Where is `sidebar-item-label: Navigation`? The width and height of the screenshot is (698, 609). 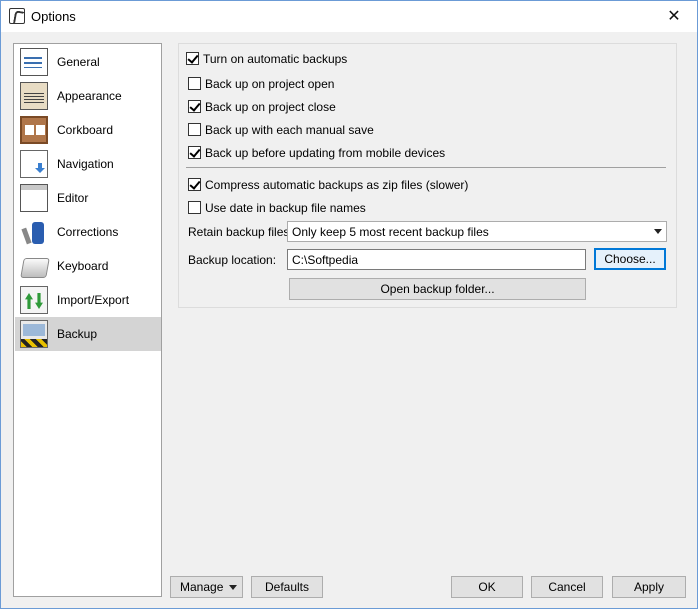
sidebar-item-label: Navigation is located at coordinates (85, 164).